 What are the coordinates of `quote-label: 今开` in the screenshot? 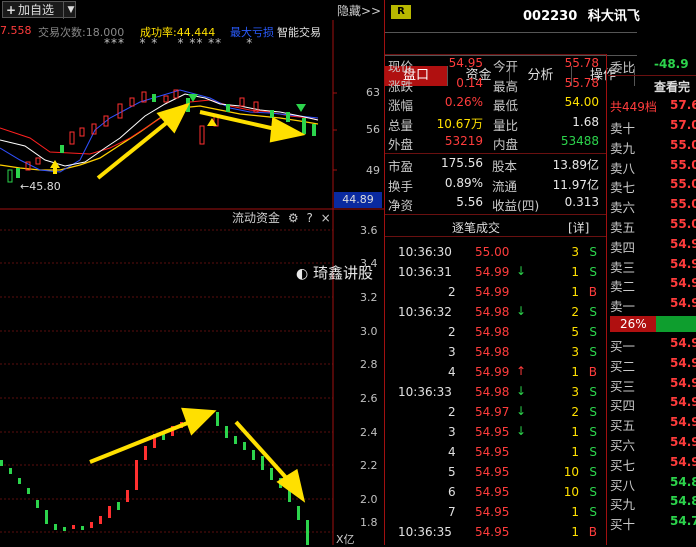 It's located at (506, 66).